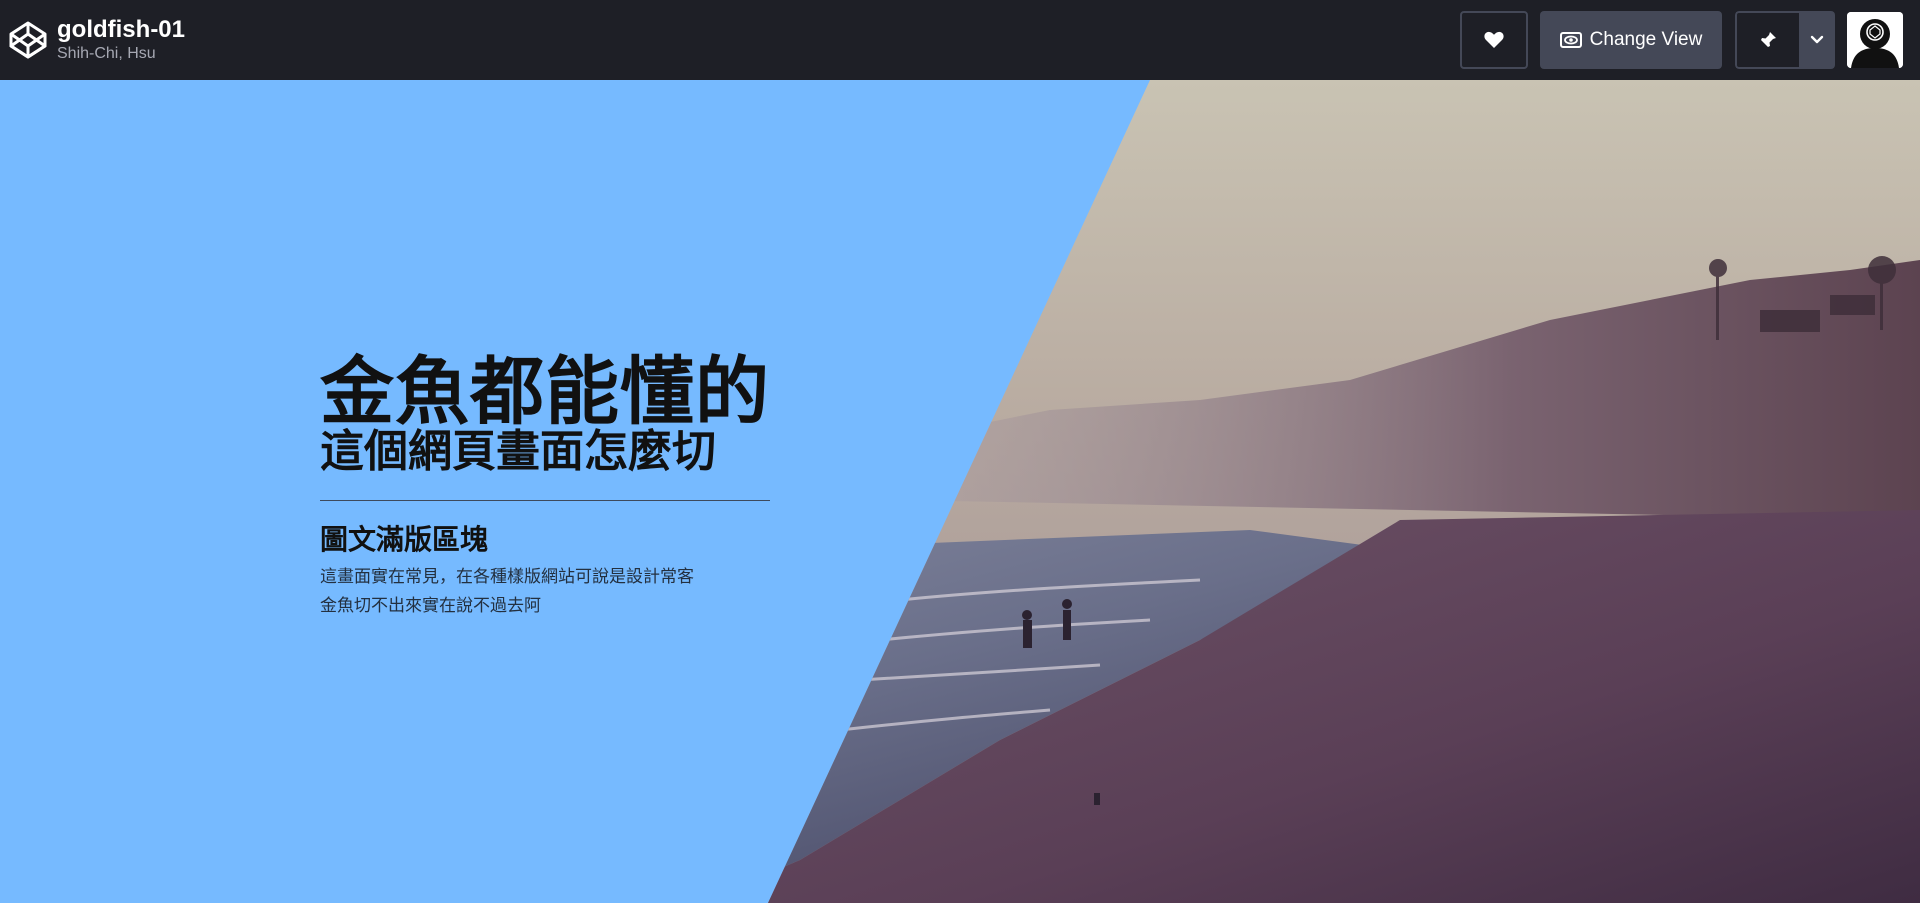 The image size is (1920, 903). I want to click on pen-brand: goldfish-01 Shih-Chi, Hsu, so click(96, 40).